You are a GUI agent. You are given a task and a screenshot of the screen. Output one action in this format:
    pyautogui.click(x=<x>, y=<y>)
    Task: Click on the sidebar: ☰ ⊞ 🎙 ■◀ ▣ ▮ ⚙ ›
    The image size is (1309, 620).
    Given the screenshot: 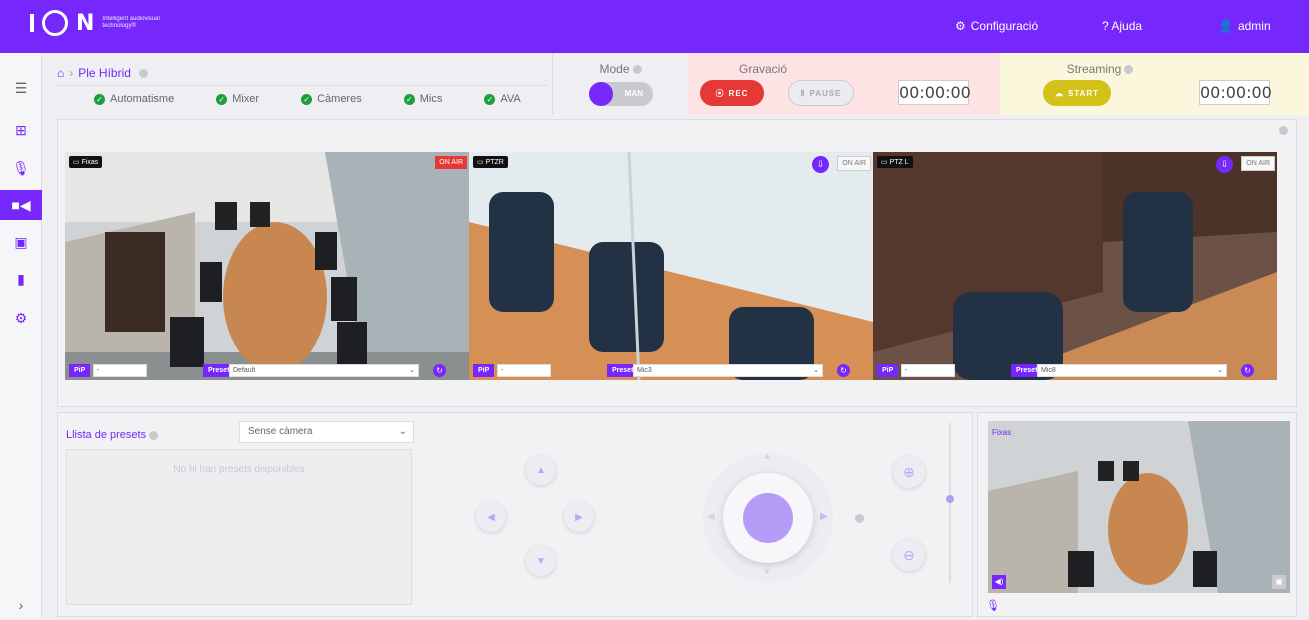 What is the action you would take?
    pyautogui.click(x=21, y=335)
    